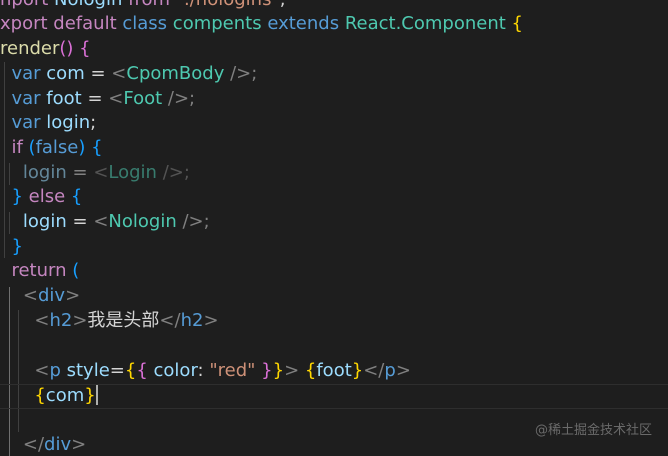 This screenshot has width=668, height=456. Describe the element at coordinates (39, 271) in the screenshot. I see `code-line-12: return (` at that location.